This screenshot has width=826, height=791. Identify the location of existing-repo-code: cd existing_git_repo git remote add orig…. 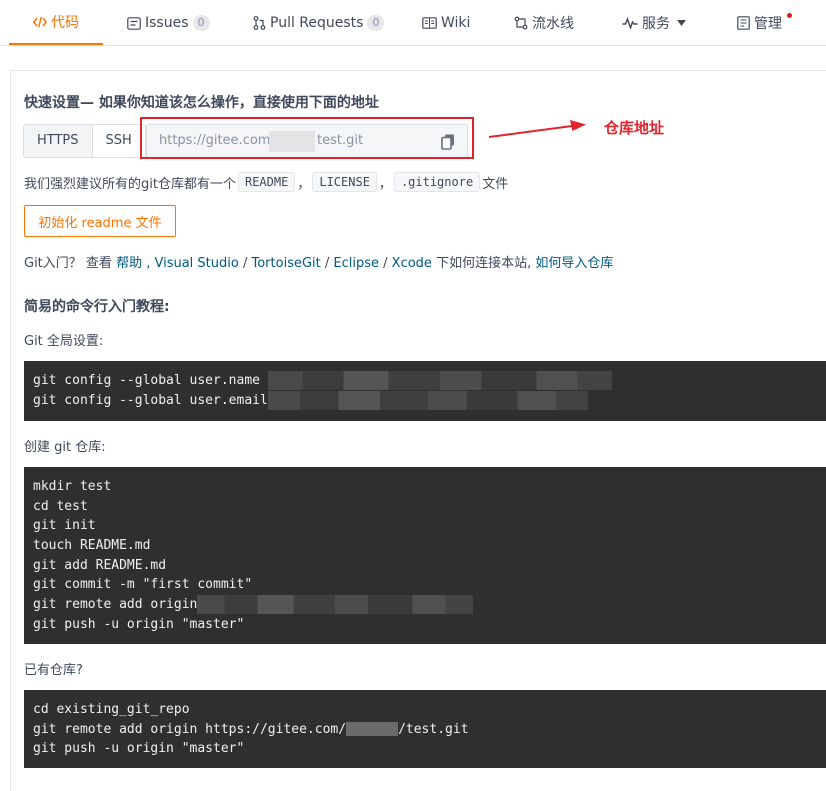
(425, 729).